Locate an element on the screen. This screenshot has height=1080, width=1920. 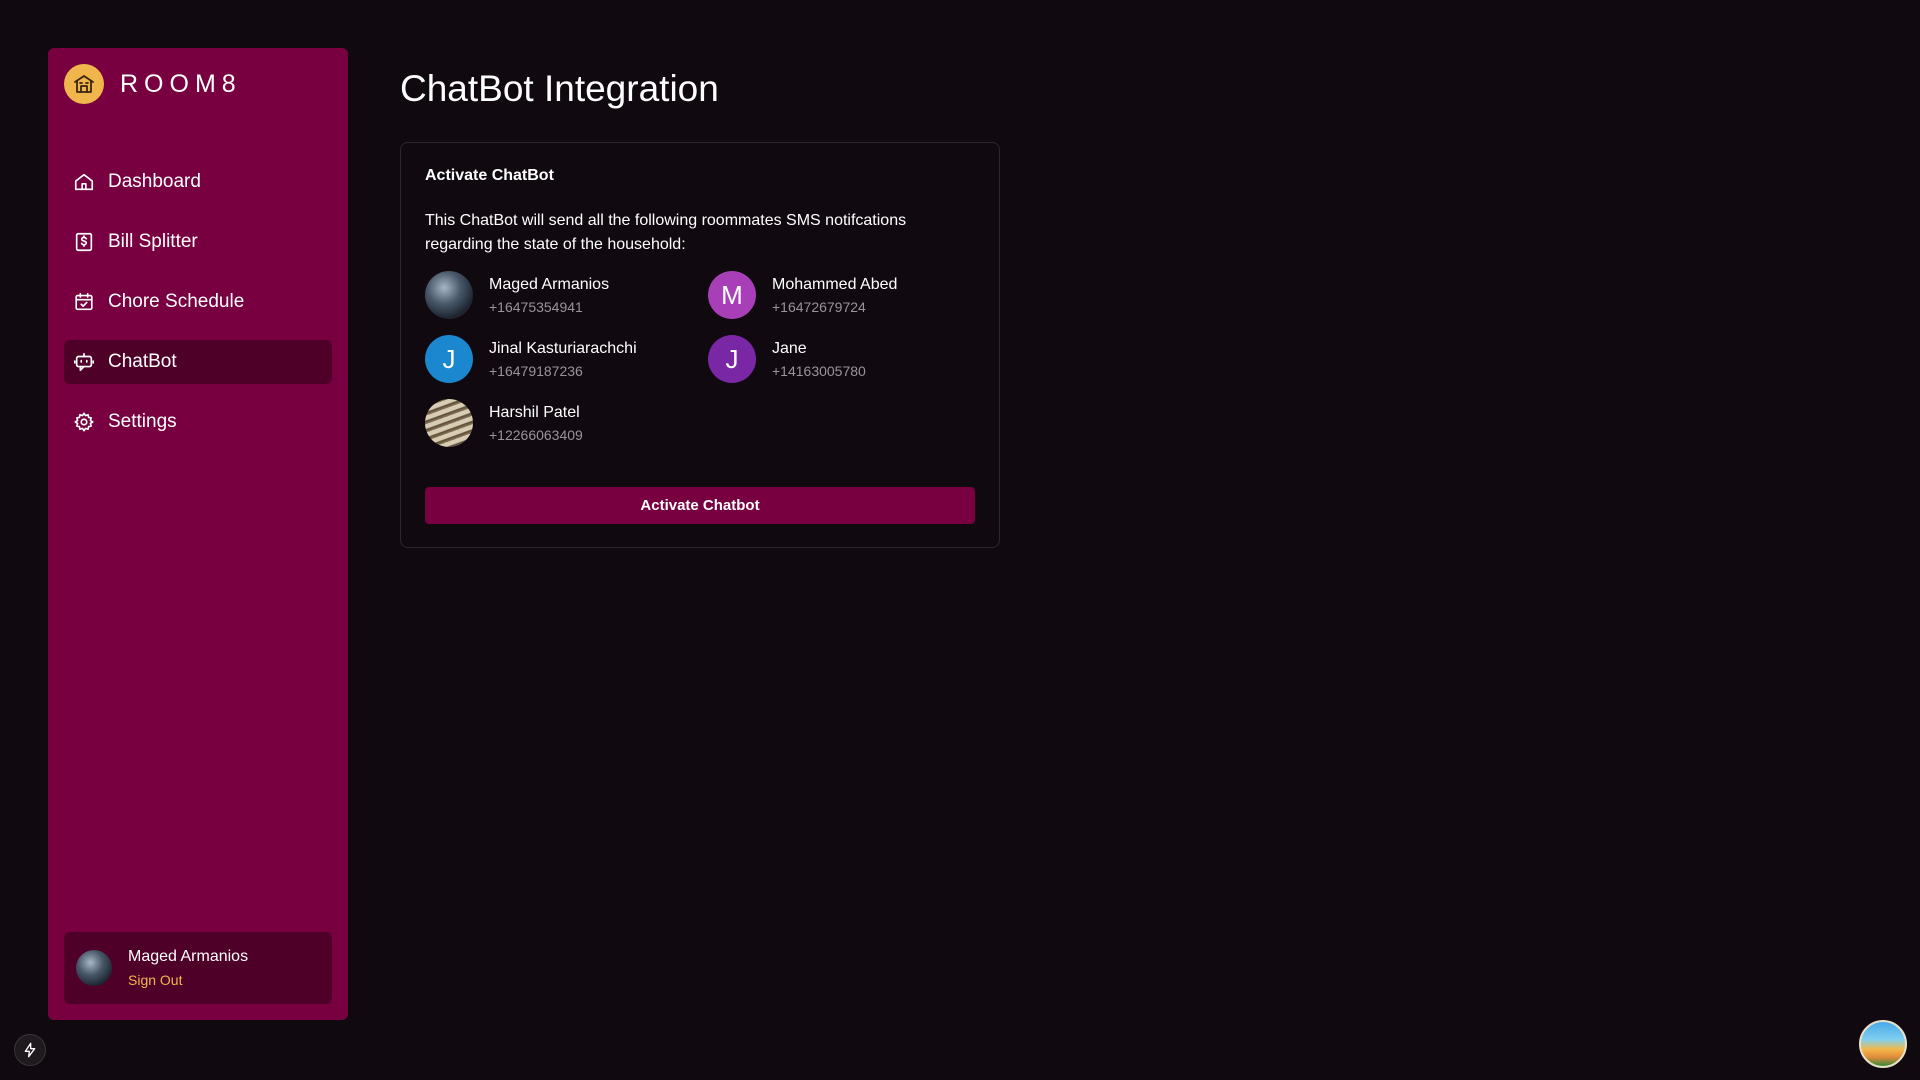
sign-out-link: Sign Out is located at coordinates (188, 980).